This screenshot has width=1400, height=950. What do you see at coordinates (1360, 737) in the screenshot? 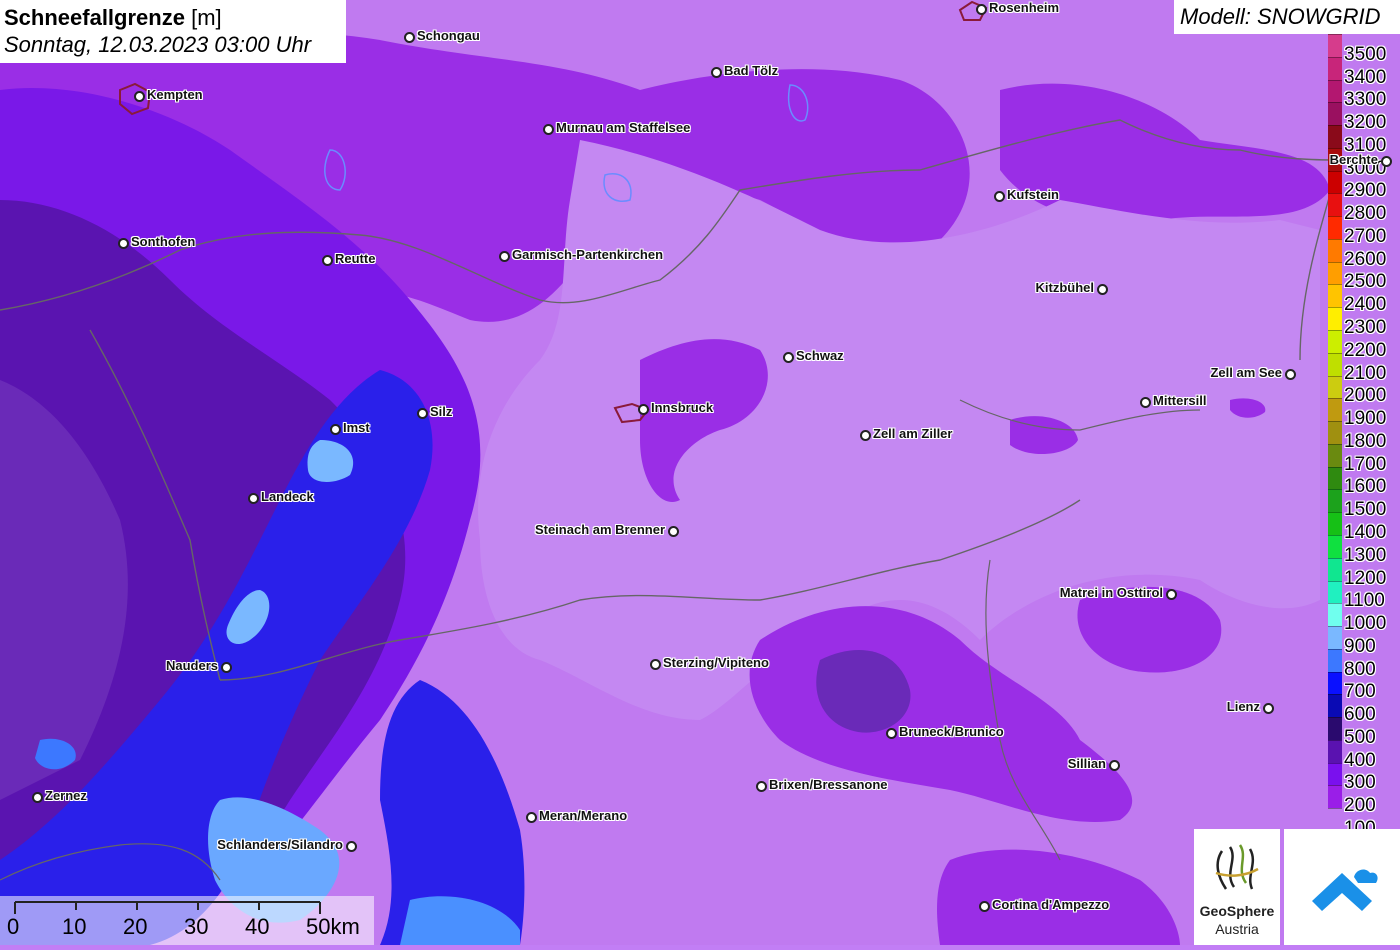
I see `legend-label: 500` at bounding box center [1360, 737].